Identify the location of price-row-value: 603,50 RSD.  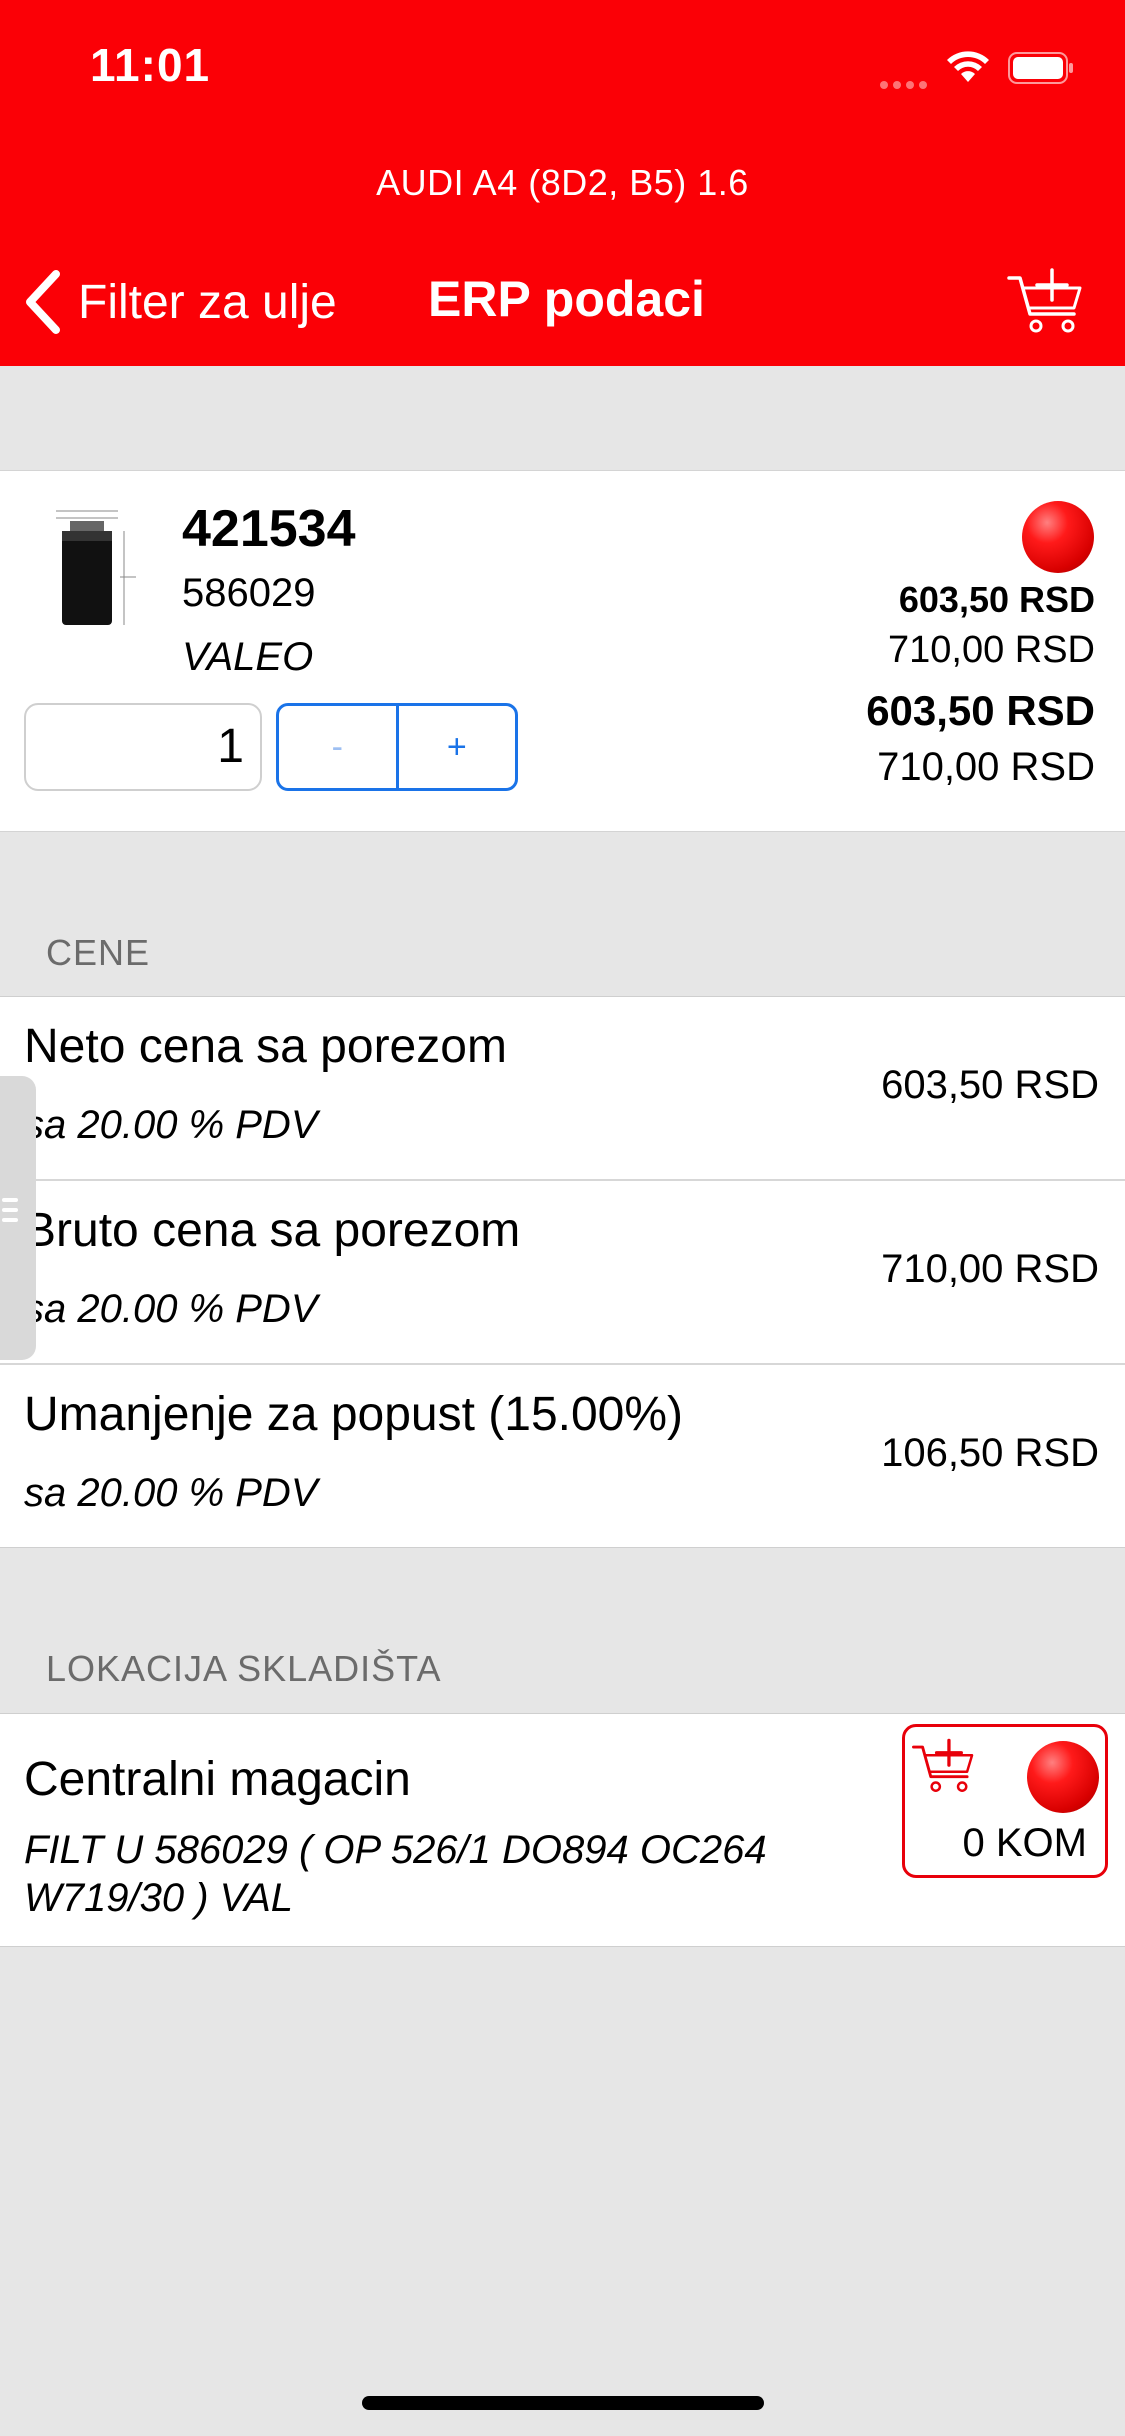
(990, 1085).